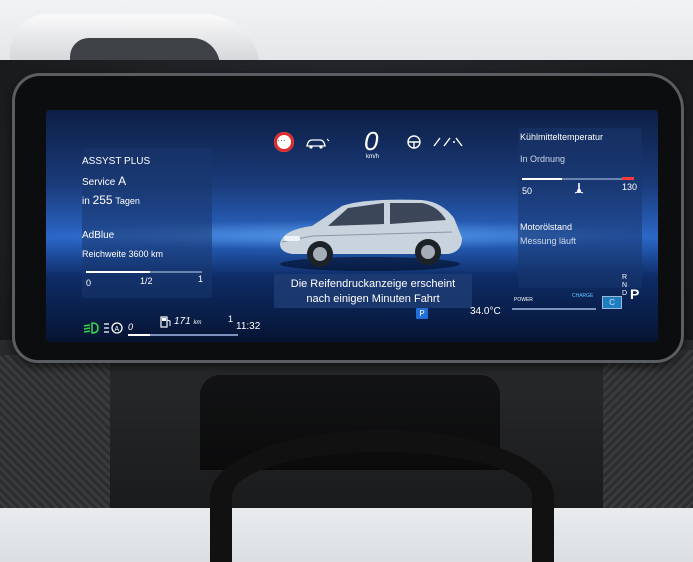 This screenshot has height=562, width=693. I want to click on gear-d: D, so click(625, 293).